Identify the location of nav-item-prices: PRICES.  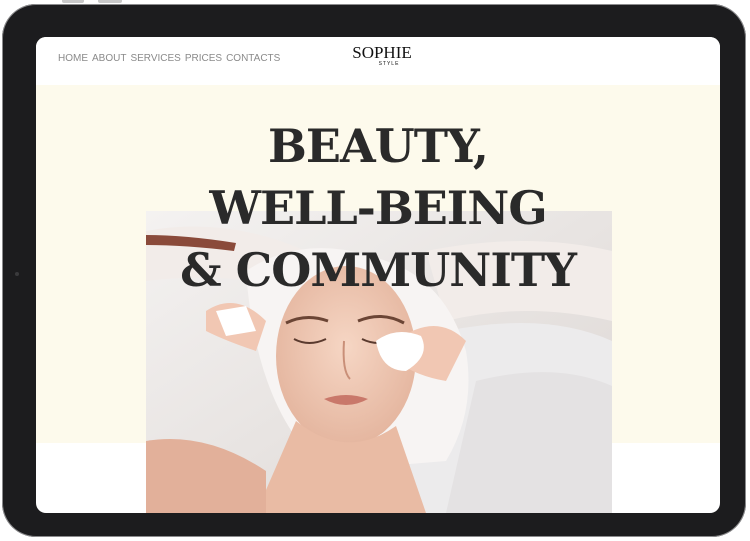
(203, 58).